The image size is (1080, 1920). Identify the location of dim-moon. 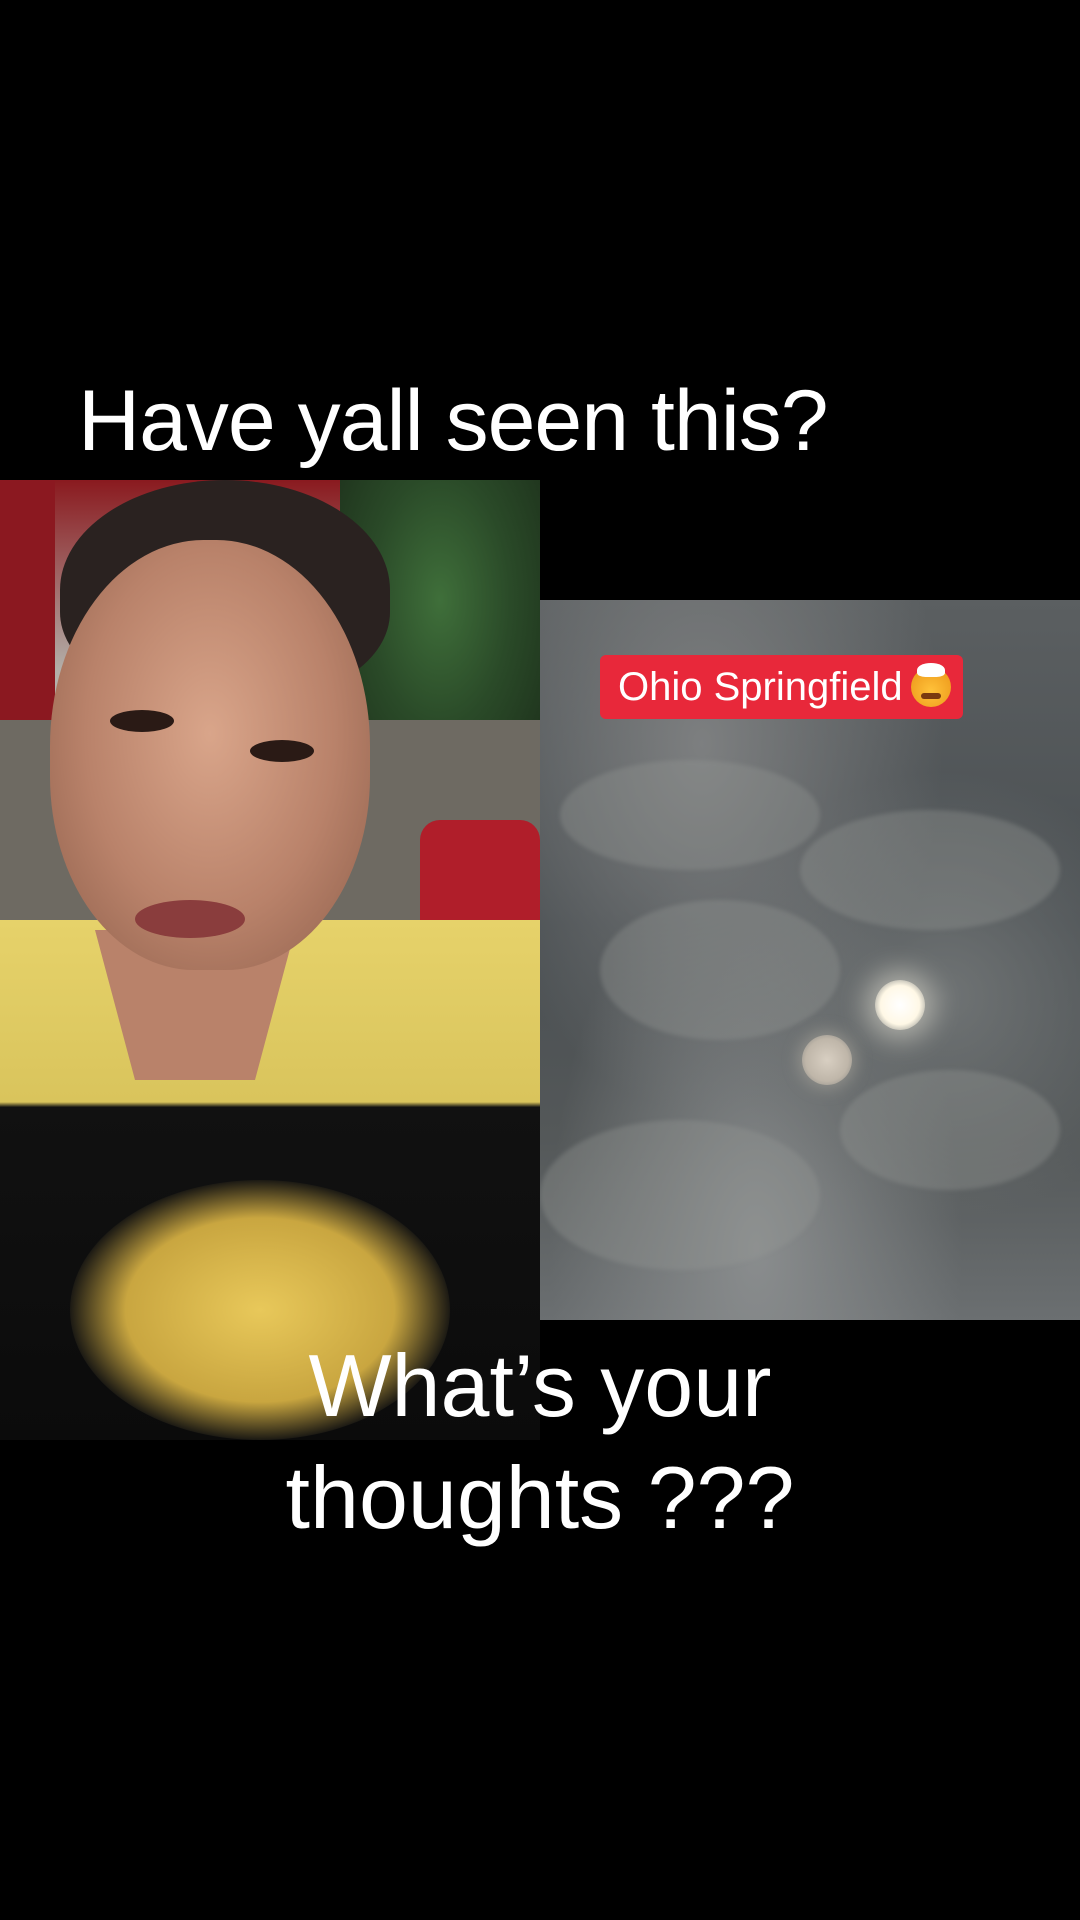
(827, 1060).